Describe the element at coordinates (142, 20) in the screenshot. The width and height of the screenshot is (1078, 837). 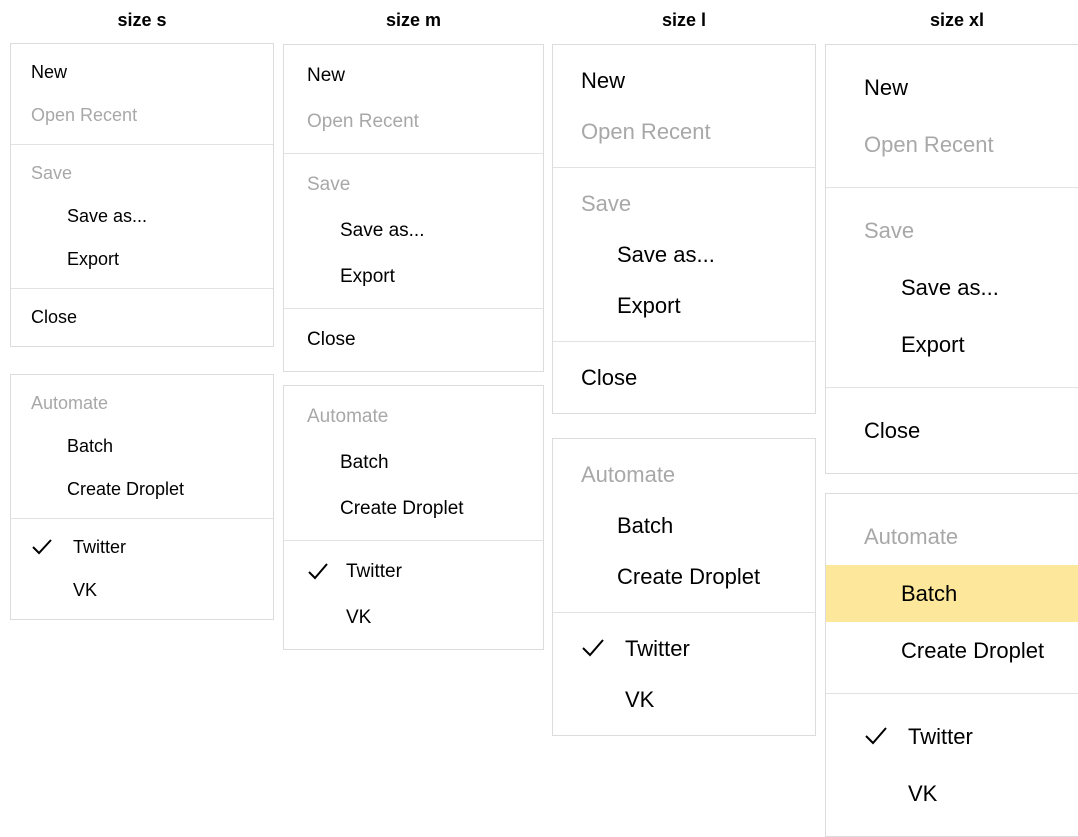
I see `column-title-size-s: size s` at that location.